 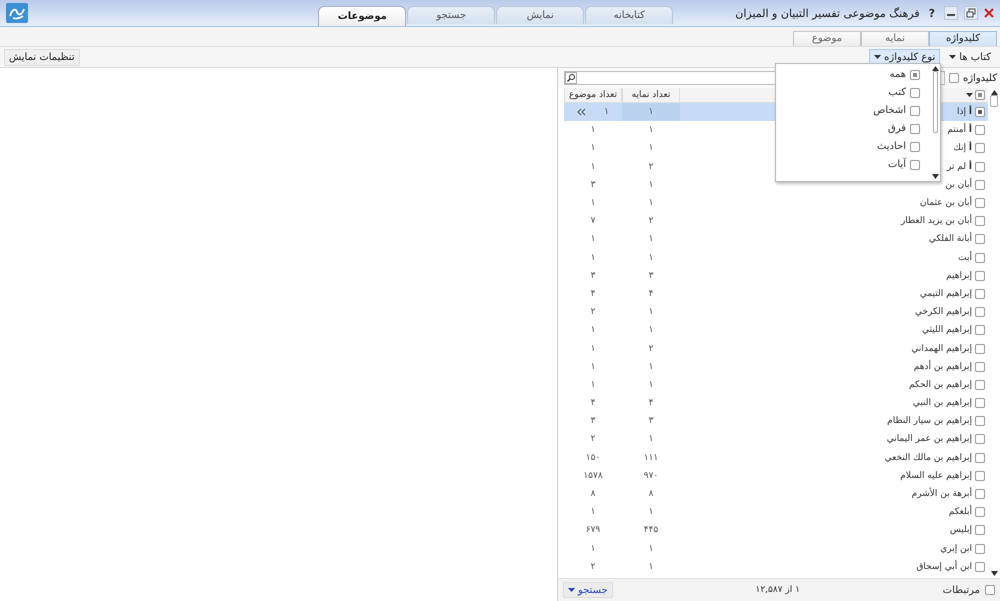 What do you see at coordinates (962, 148) in the screenshot?
I see `keyword-name: أ إنك` at bounding box center [962, 148].